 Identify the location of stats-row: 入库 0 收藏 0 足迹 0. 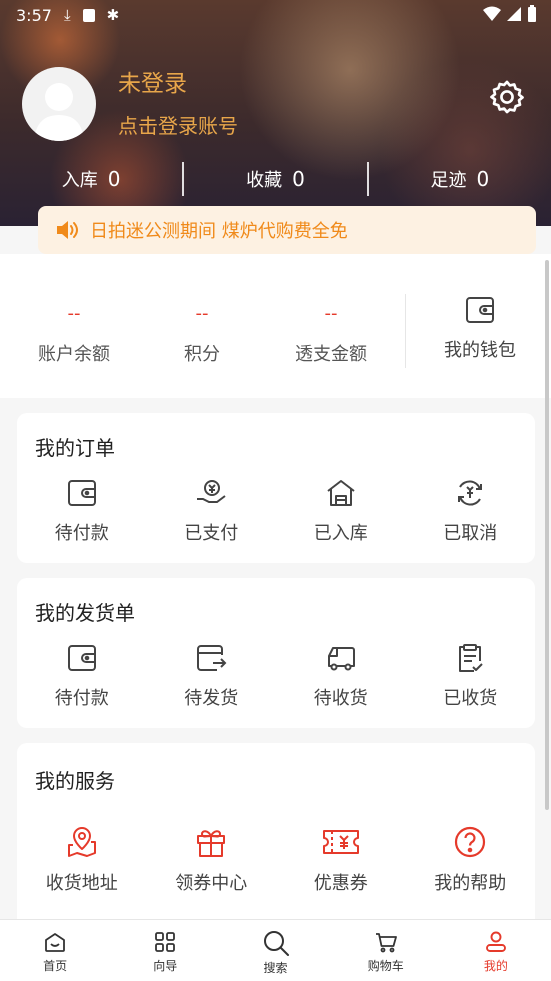
(275, 179).